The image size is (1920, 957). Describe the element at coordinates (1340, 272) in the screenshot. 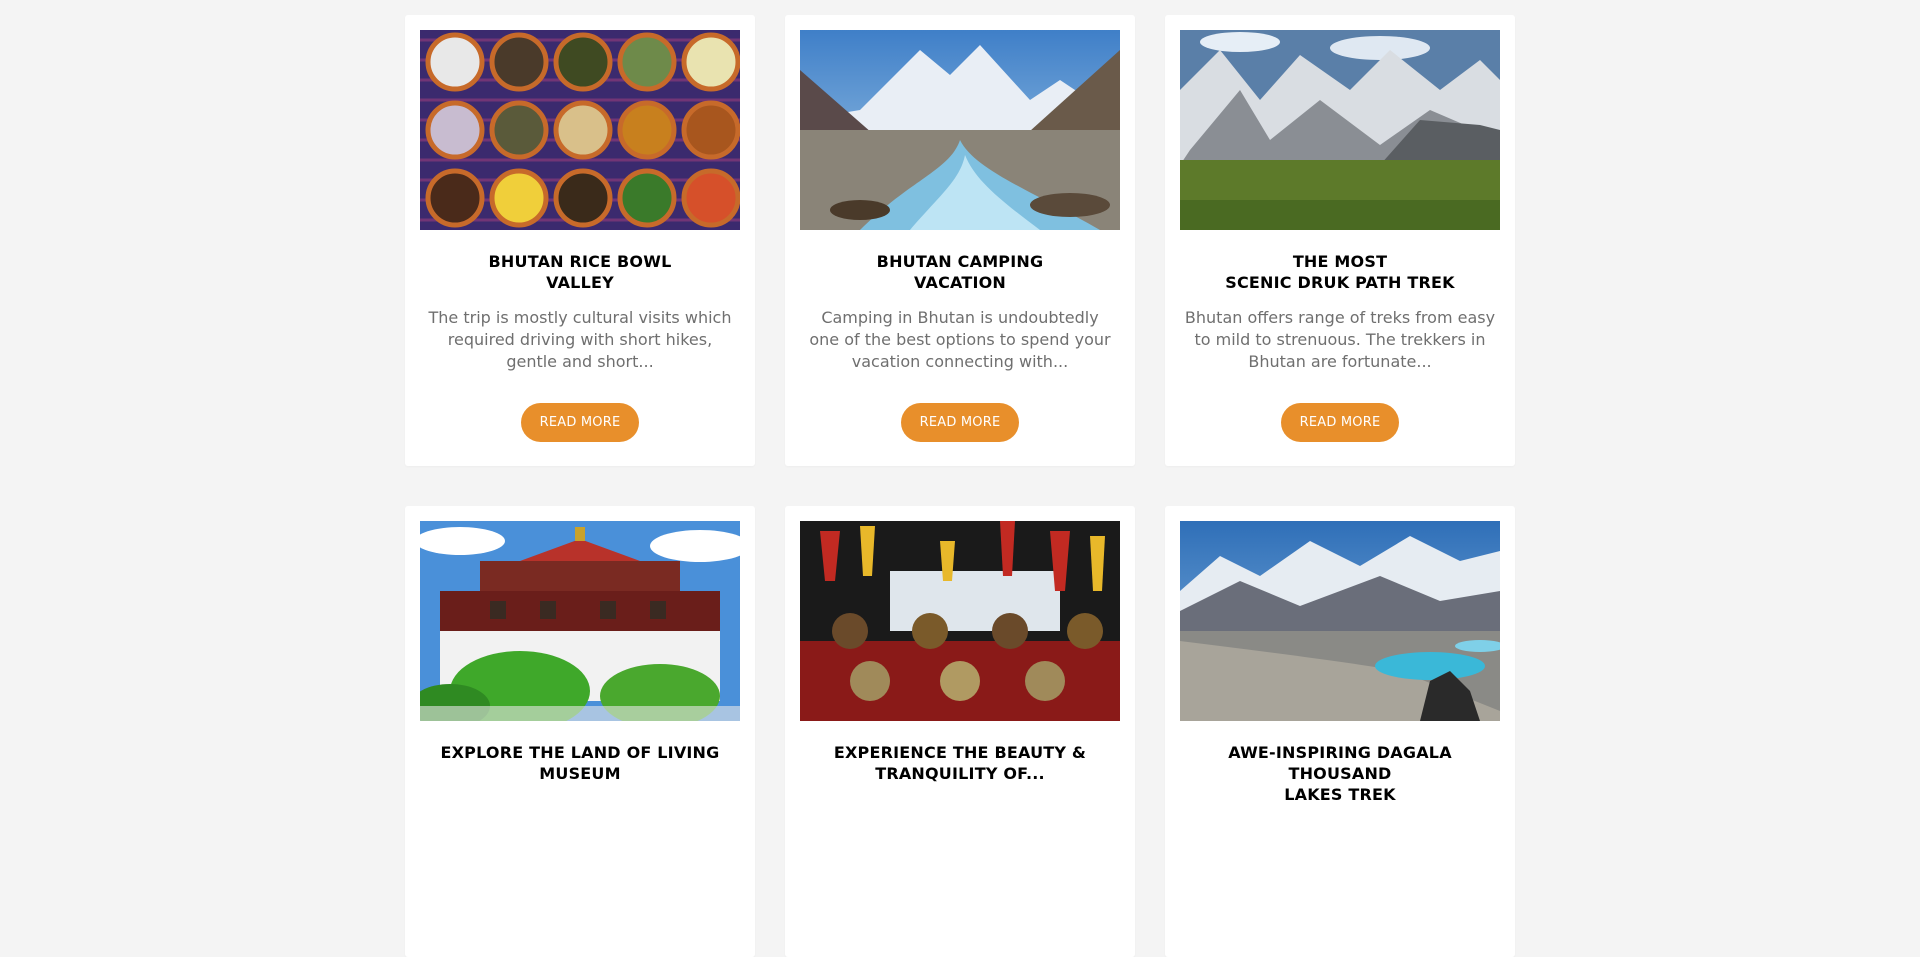

I see `card-title: THE MOST SCENIC DRUK PATH TREK` at that location.